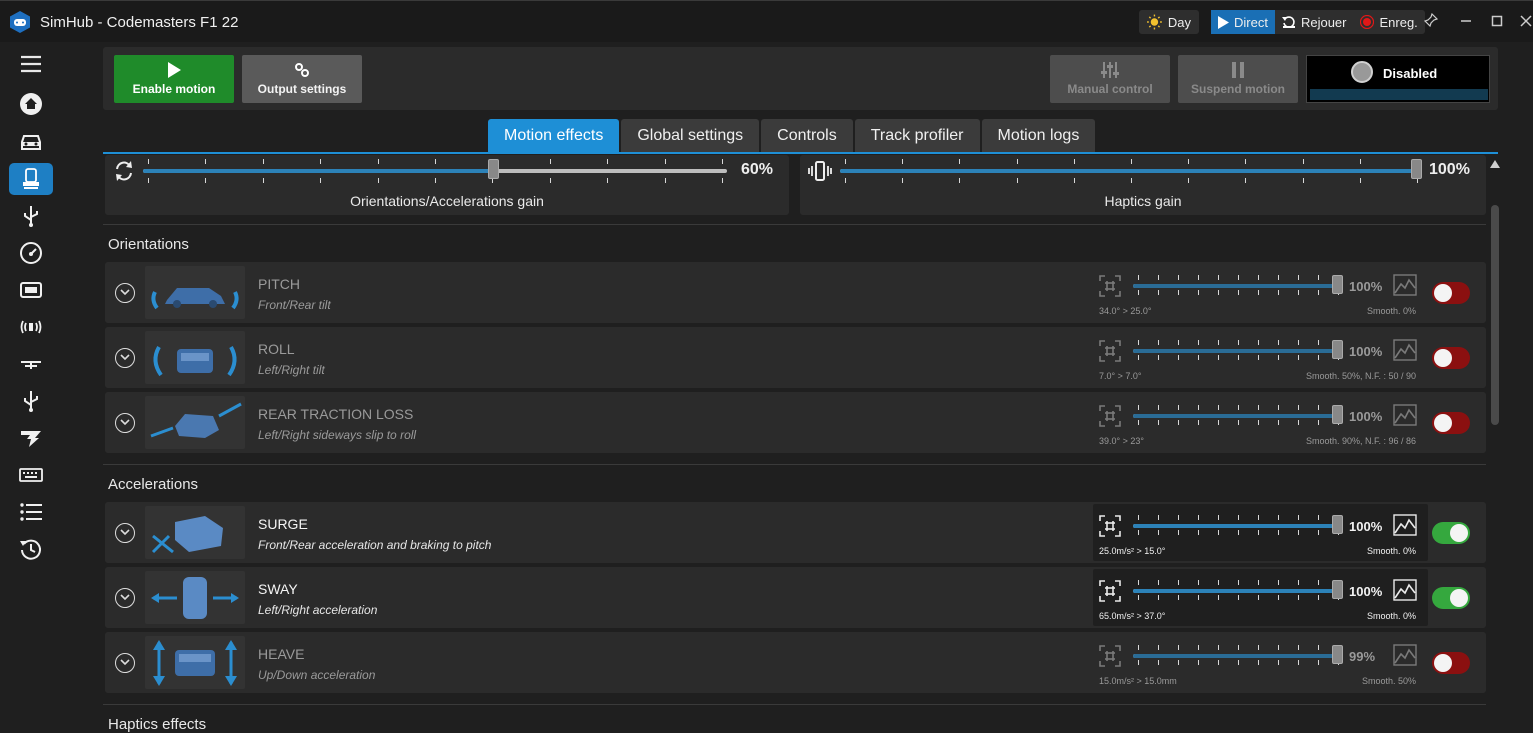 The height and width of the screenshot is (733, 1533). Describe the element at coordinates (31, 549) in the screenshot. I see `history-icon` at that location.